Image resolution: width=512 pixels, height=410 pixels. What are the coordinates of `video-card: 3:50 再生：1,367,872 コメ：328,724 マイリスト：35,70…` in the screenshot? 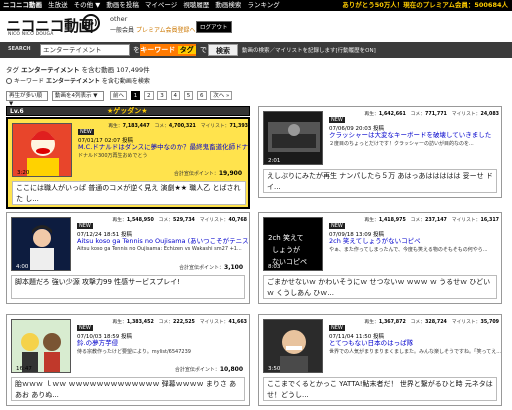 It's located at (380, 360).